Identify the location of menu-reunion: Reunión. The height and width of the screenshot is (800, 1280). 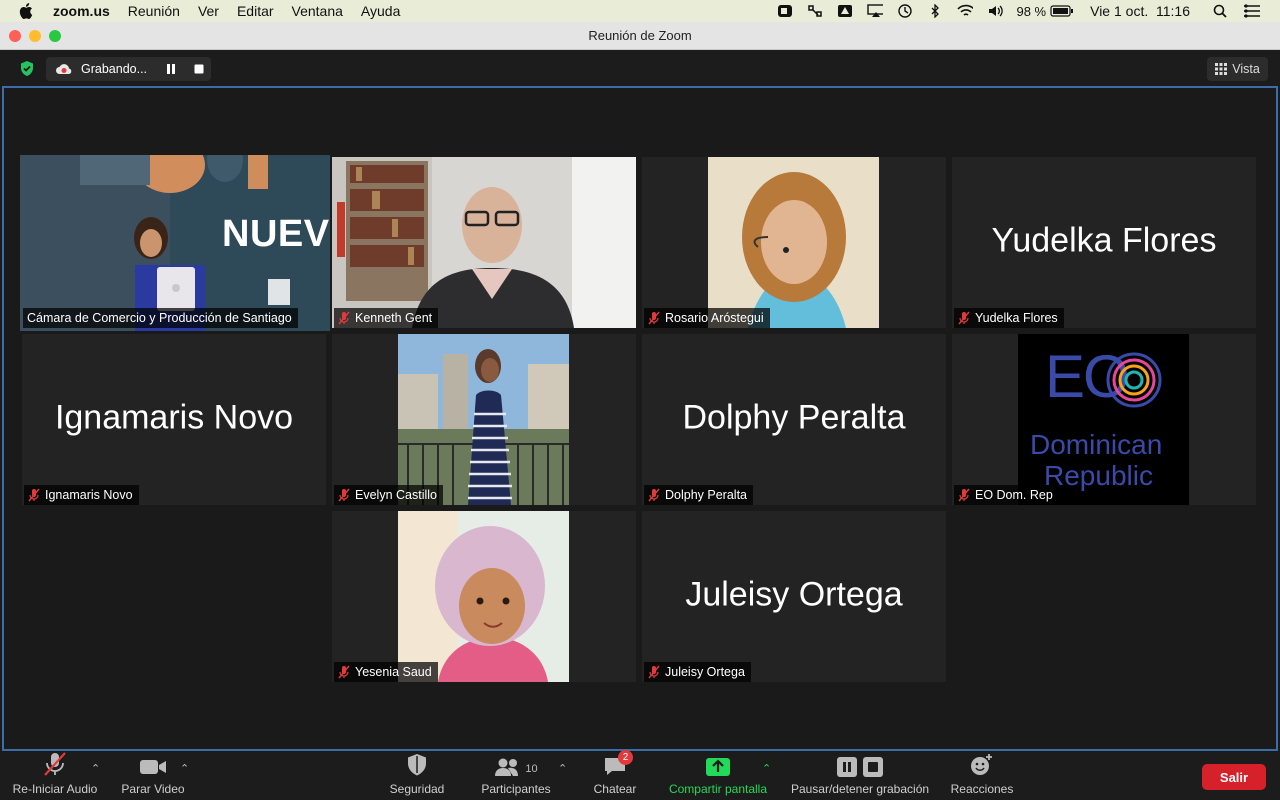
(154, 11).